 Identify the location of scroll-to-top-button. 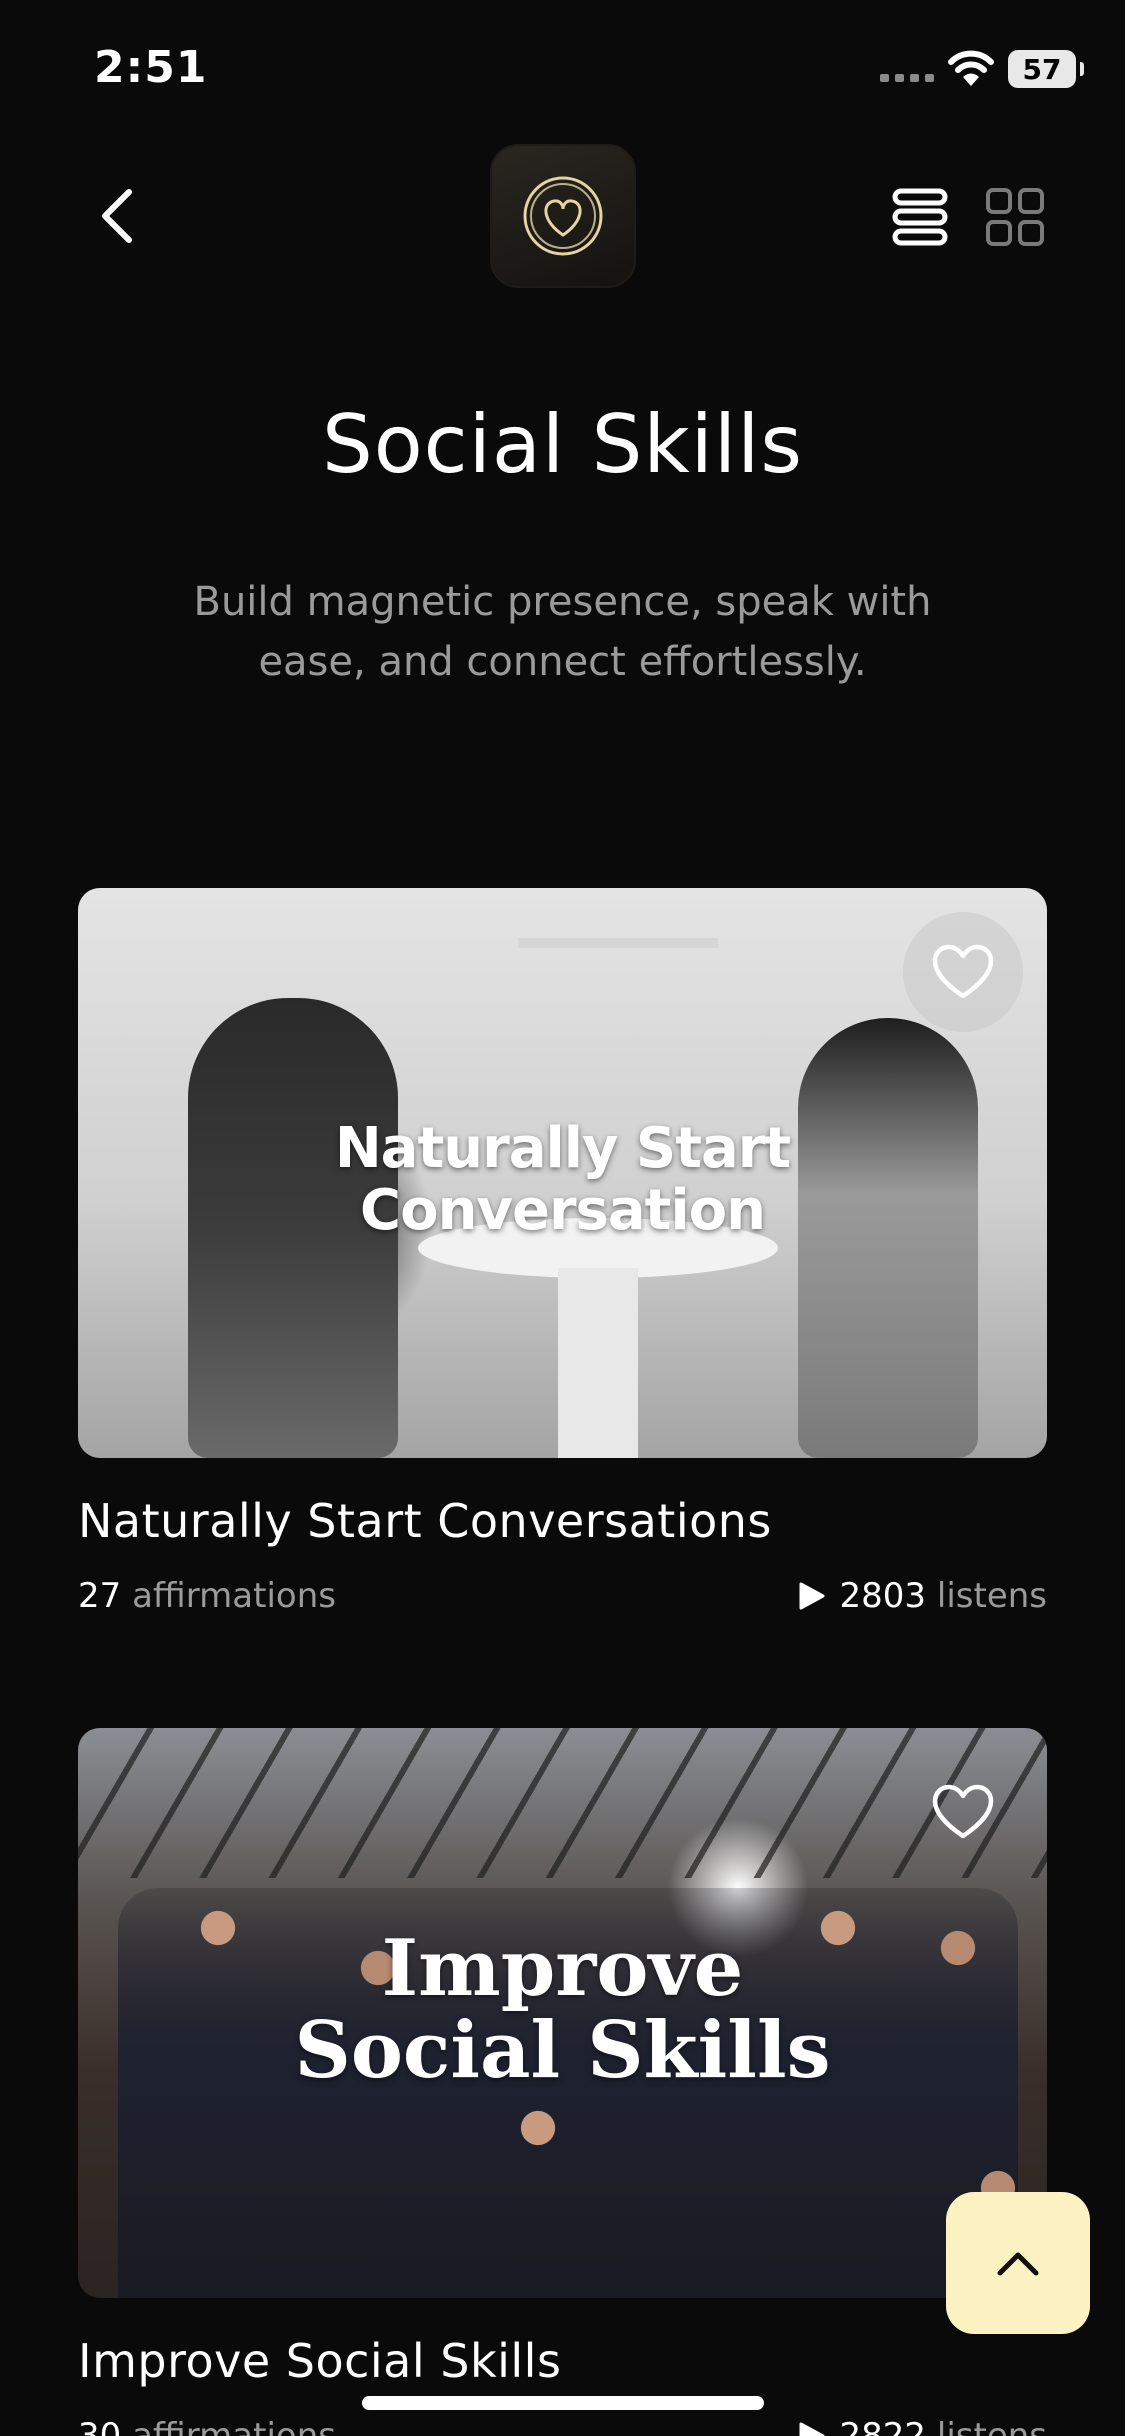
(1018, 2263).